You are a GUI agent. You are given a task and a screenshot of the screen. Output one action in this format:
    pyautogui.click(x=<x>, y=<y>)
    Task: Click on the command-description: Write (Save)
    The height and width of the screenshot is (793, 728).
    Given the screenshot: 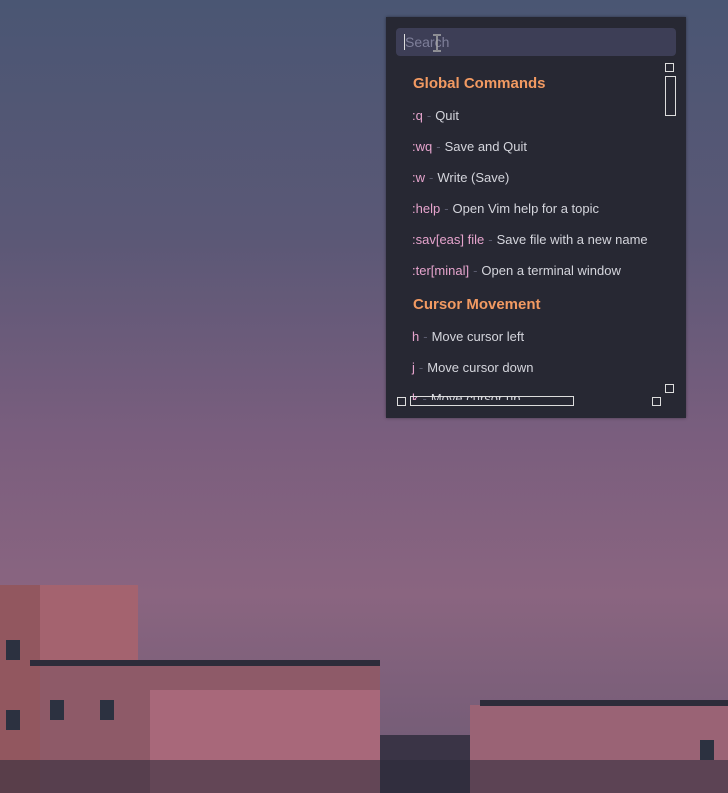 What is the action you would take?
    pyautogui.click(x=473, y=177)
    